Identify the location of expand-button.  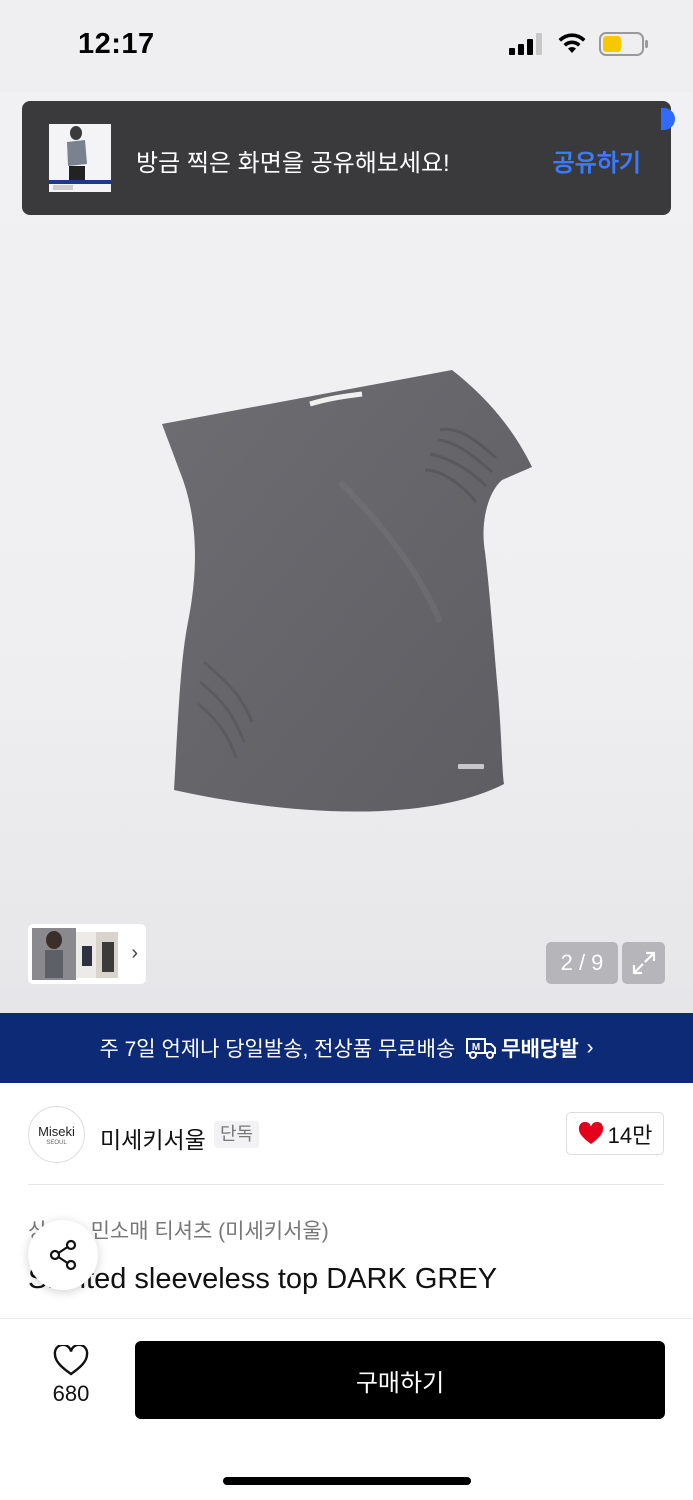
(643, 963).